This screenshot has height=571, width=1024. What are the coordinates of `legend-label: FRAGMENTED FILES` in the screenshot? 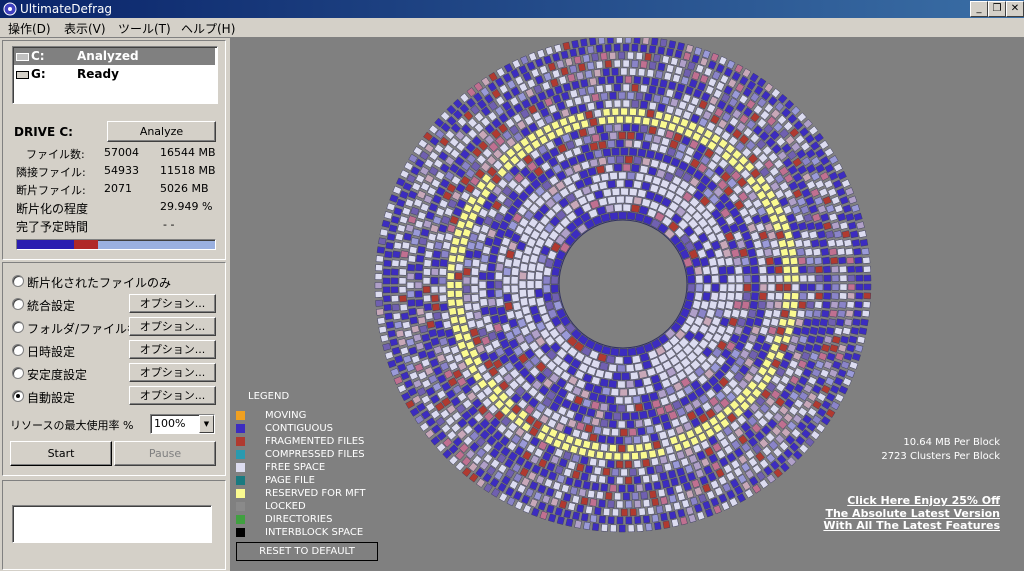 It's located at (315, 441).